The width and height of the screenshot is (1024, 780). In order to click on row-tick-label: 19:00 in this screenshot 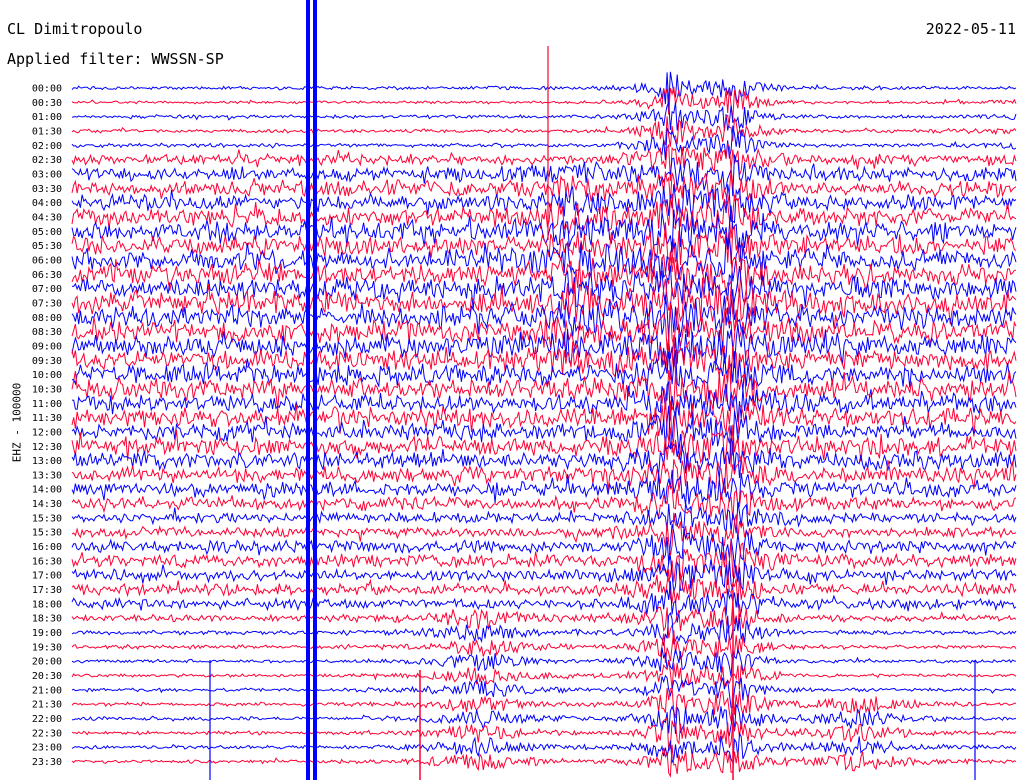, I will do `click(47, 633)`.